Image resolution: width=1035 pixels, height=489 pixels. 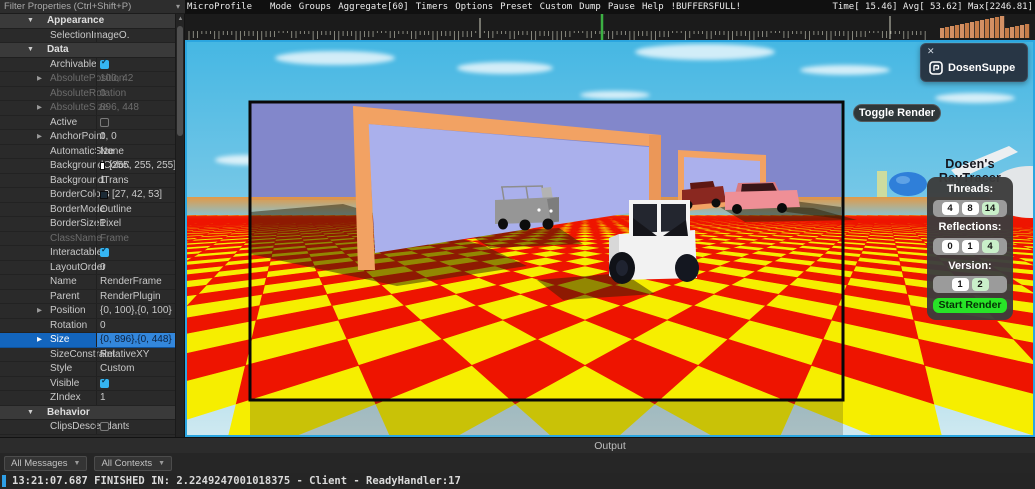 What do you see at coordinates (219, 7) in the screenshot?
I see `menu-item: MicroProfile` at bounding box center [219, 7].